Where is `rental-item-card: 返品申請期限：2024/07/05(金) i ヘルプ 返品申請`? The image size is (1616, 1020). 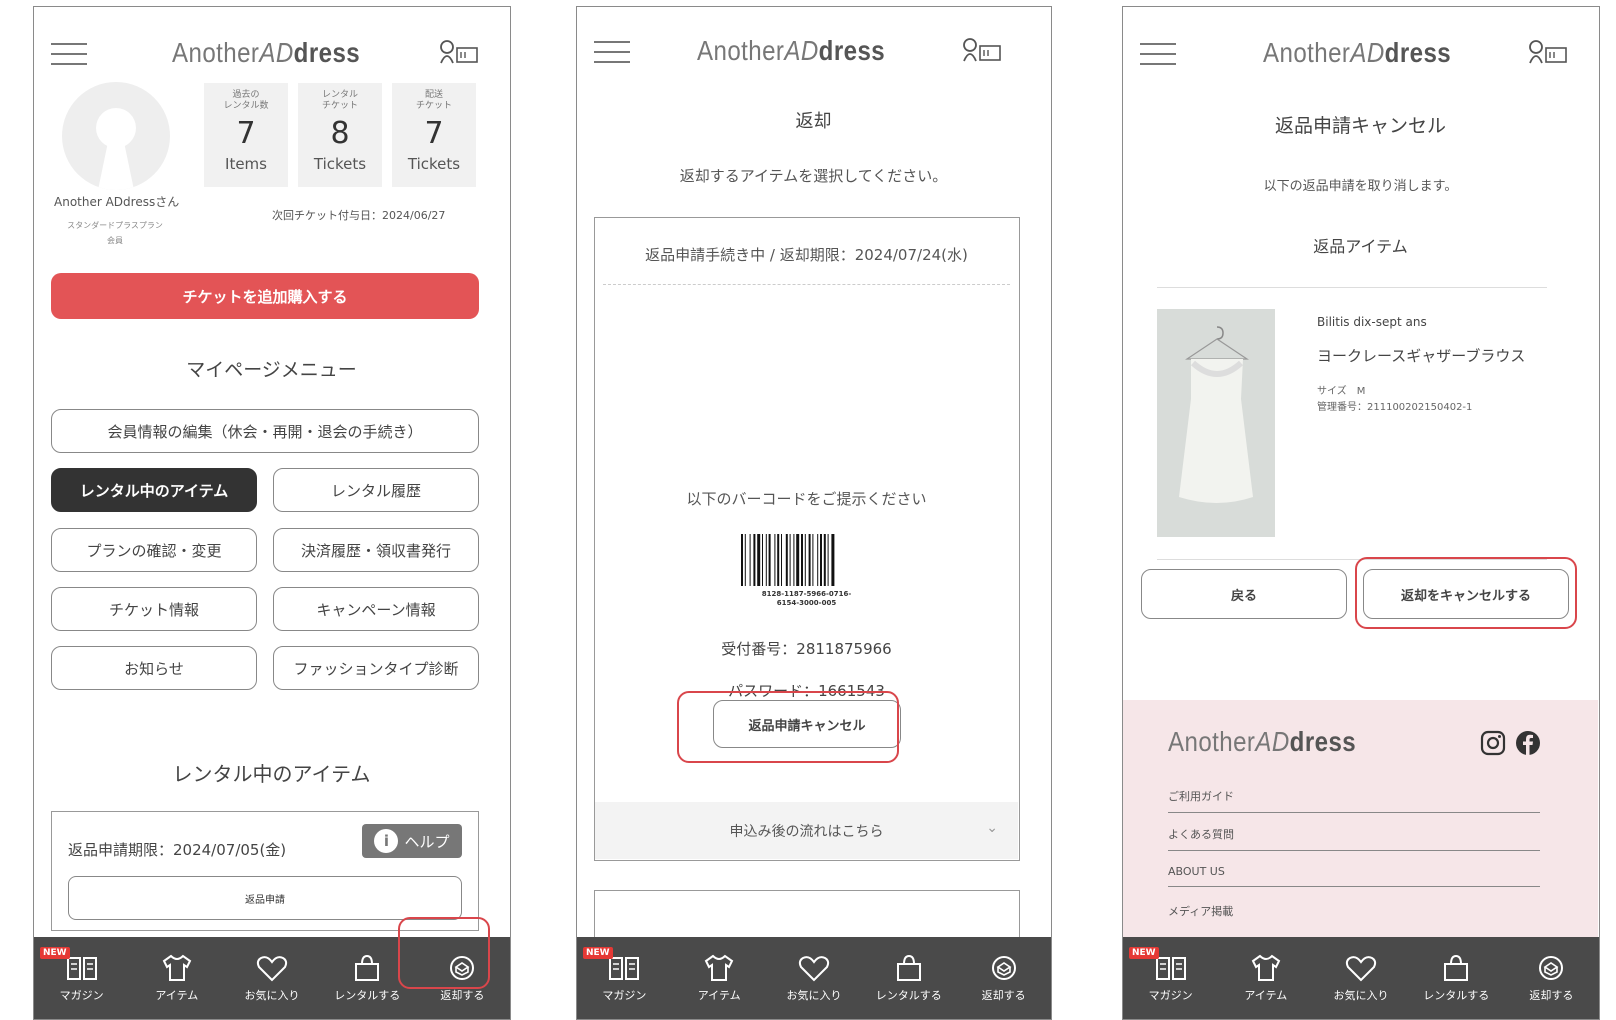 rental-item-card: 返品申請期限：2024/07/05(金) i ヘルプ 返品申請 is located at coordinates (265, 871).